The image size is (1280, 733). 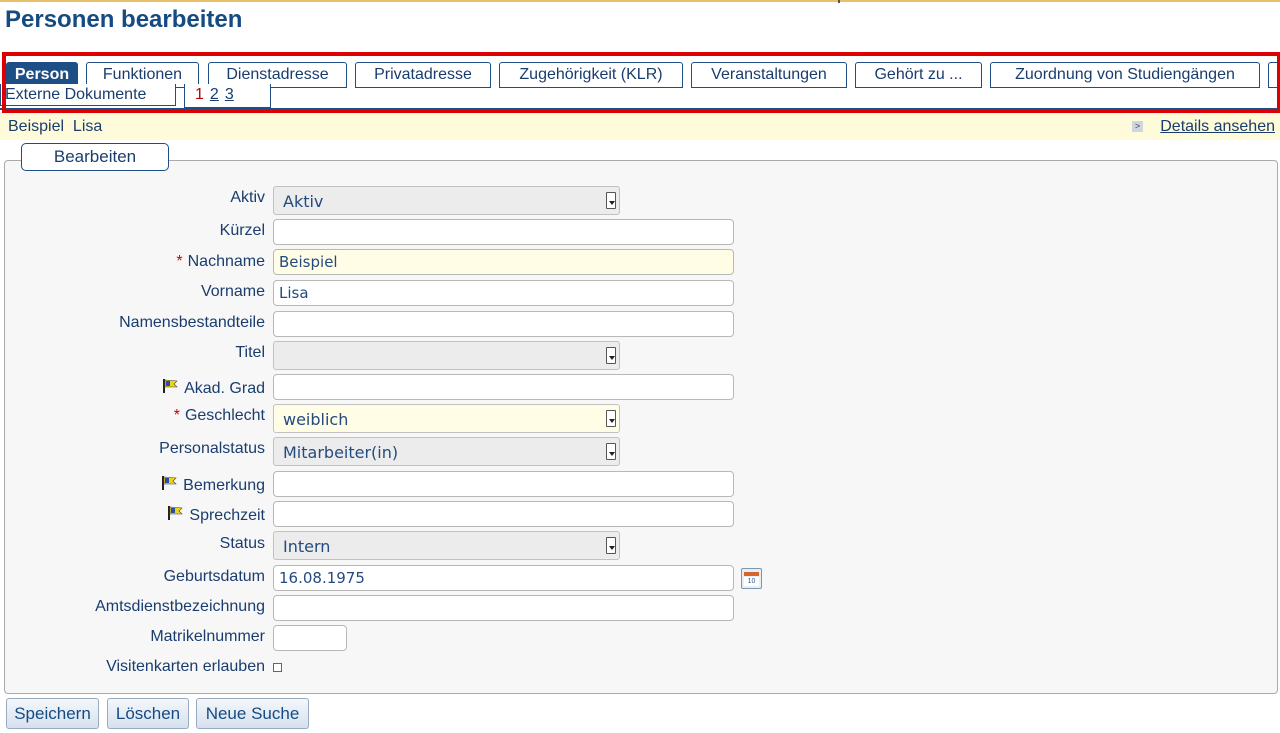 What do you see at coordinates (503, 232) in the screenshot?
I see `kuerzel-input` at bounding box center [503, 232].